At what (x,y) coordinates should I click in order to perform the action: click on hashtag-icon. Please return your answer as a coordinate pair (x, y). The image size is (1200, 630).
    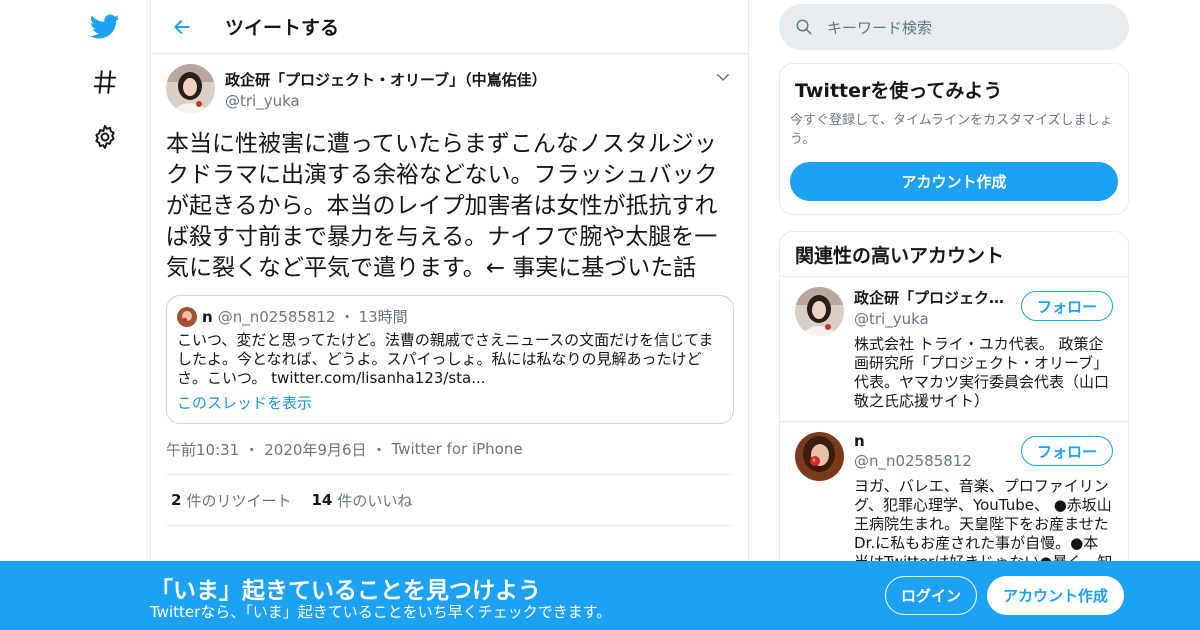
    Looking at the image, I should click on (105, 82).